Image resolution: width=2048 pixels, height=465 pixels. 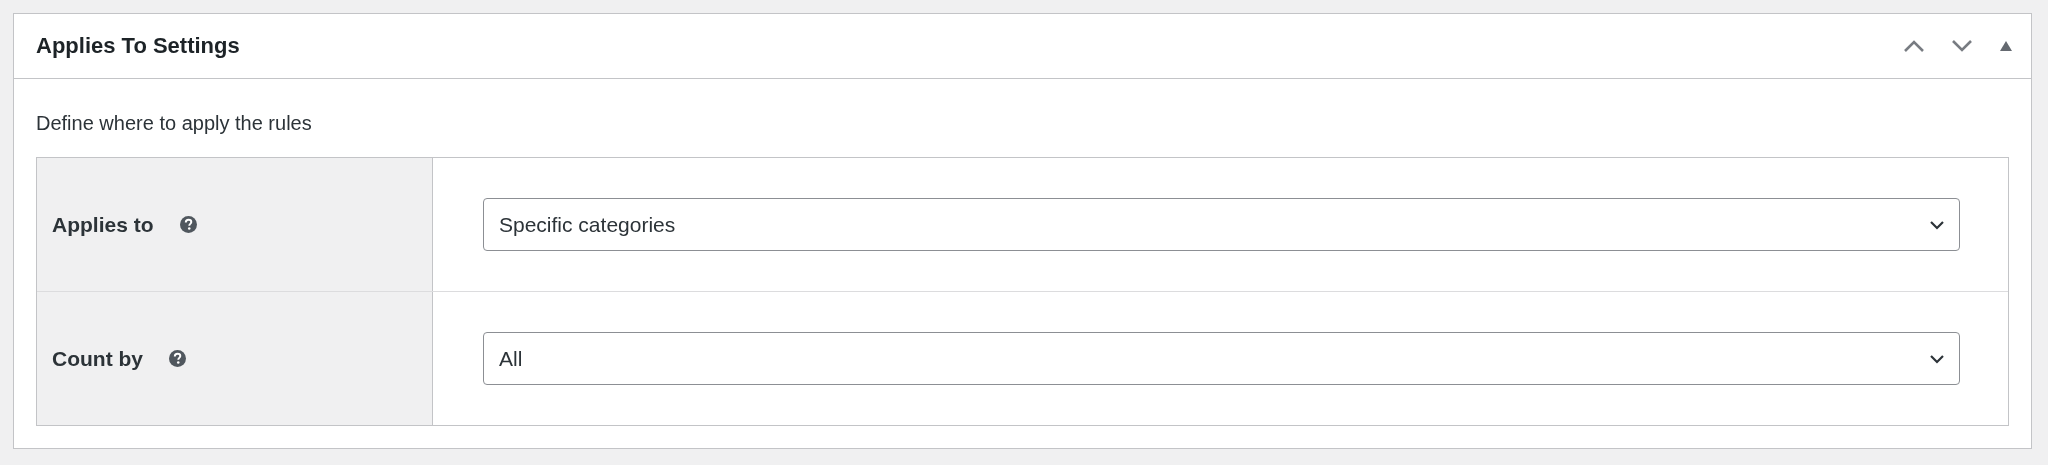 I want to click on dropdown-field: Specific categories, so click(x=1221, y=224).